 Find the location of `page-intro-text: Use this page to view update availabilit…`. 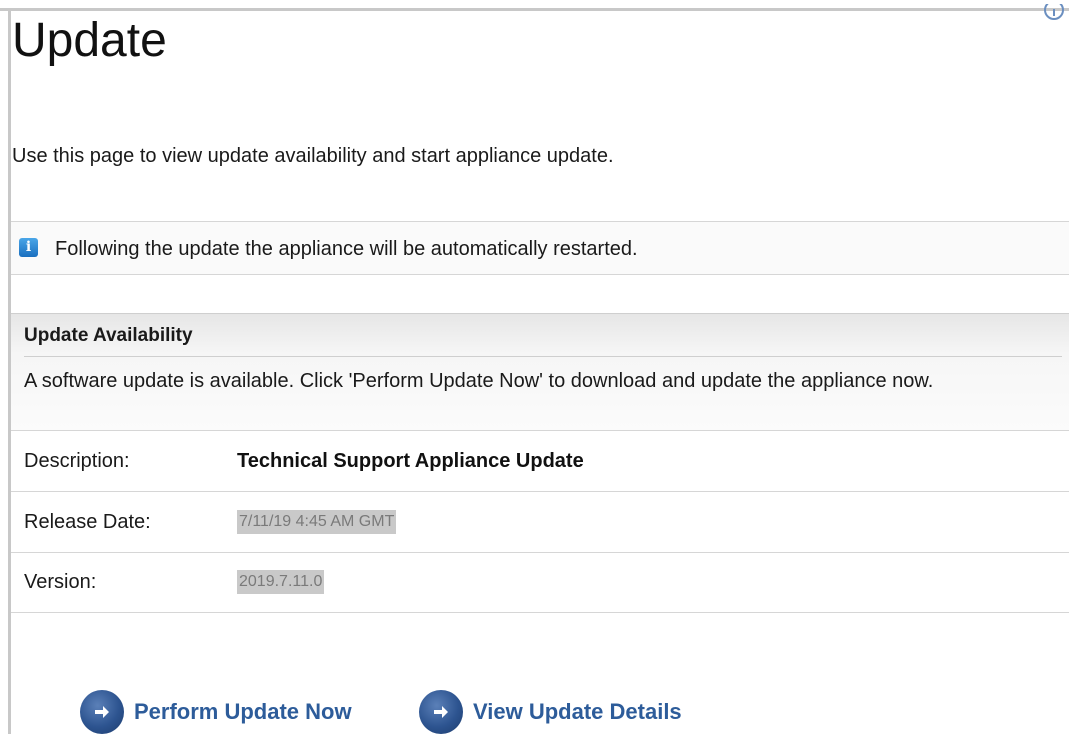

page-intro-text: Use this page to view update availabilit… is located at coordinates (313, 156).